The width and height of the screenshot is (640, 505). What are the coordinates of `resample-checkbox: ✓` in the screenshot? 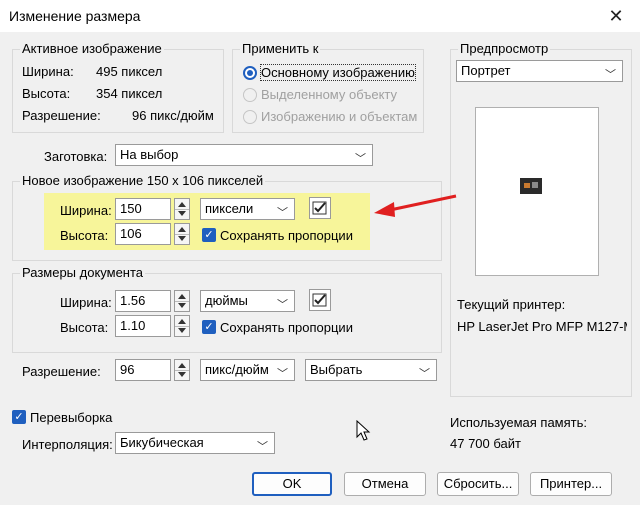 It's located at (19, 417).